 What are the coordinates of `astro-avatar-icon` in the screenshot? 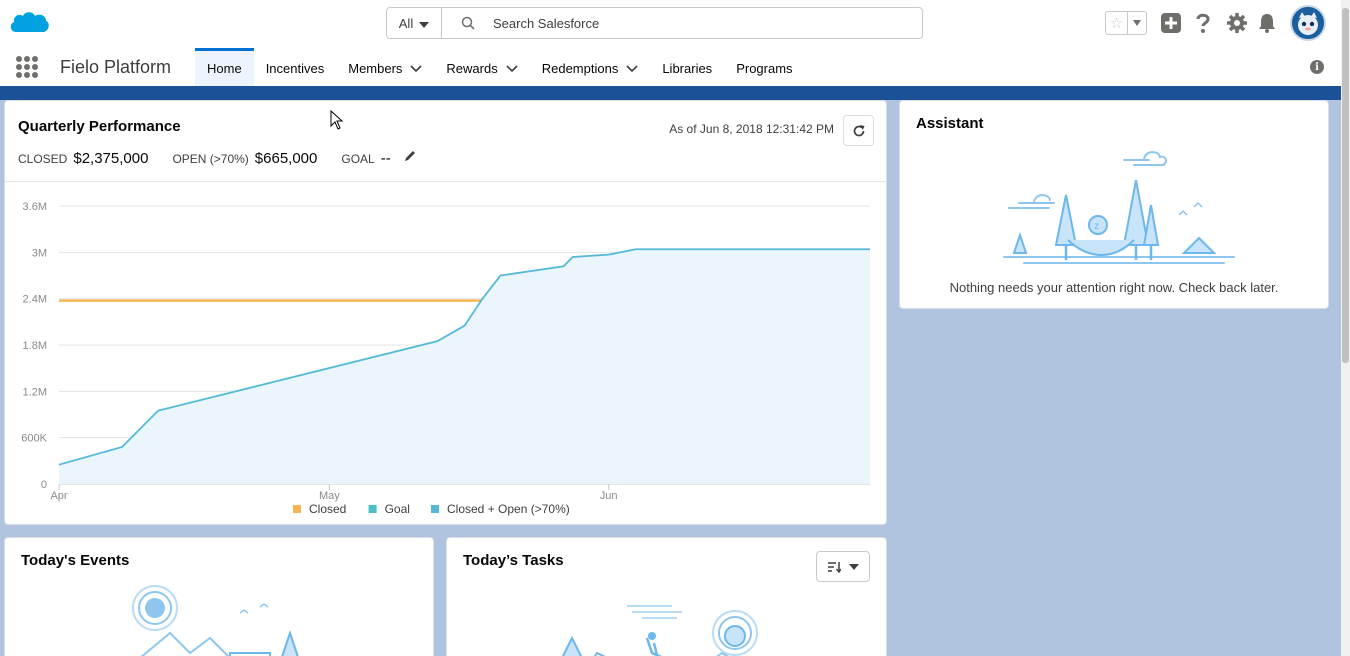 It's located at (1308, 23).